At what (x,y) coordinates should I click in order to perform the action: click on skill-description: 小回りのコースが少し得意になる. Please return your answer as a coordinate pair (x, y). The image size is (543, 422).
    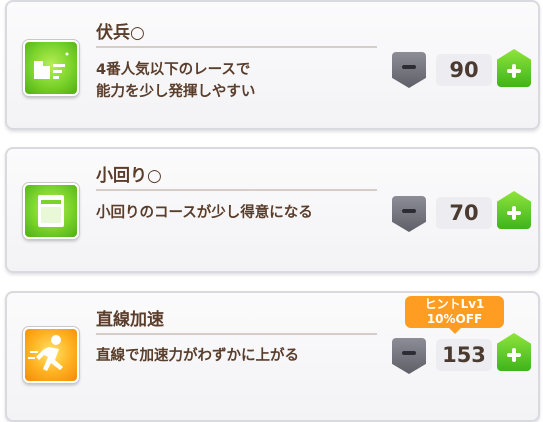
    Looking at the image, I should click on (241, 213).